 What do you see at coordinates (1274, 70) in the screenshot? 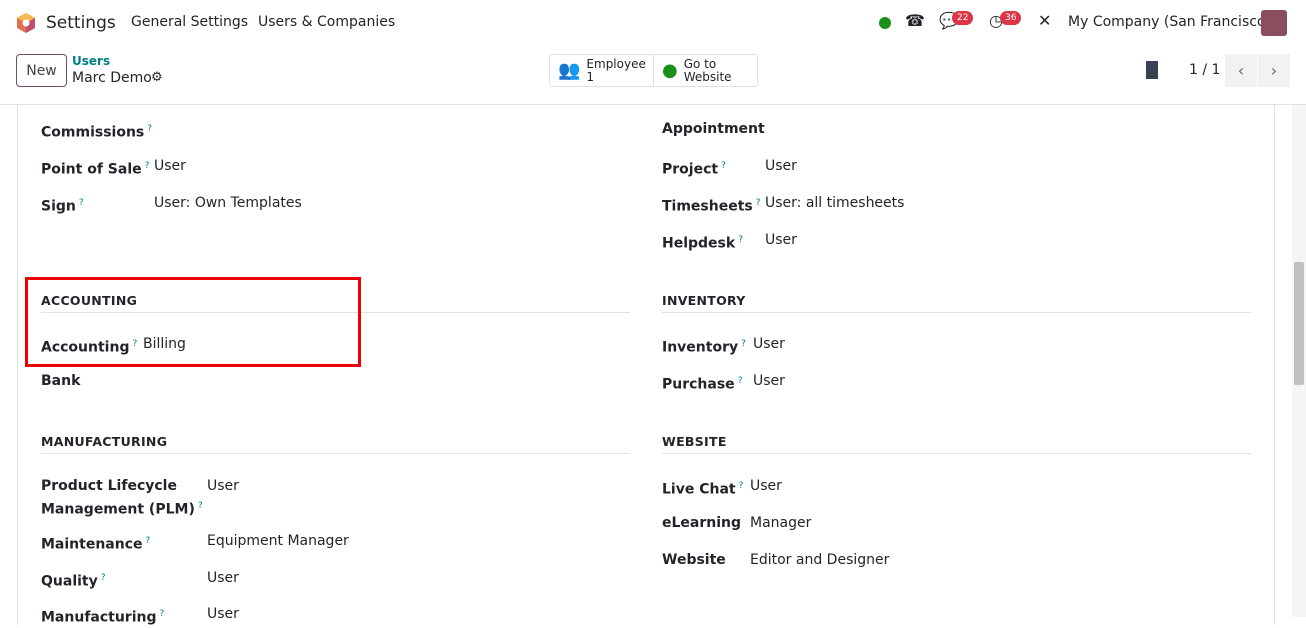
I see `pager-next-button: ›` at bounding box center [1274, 70].